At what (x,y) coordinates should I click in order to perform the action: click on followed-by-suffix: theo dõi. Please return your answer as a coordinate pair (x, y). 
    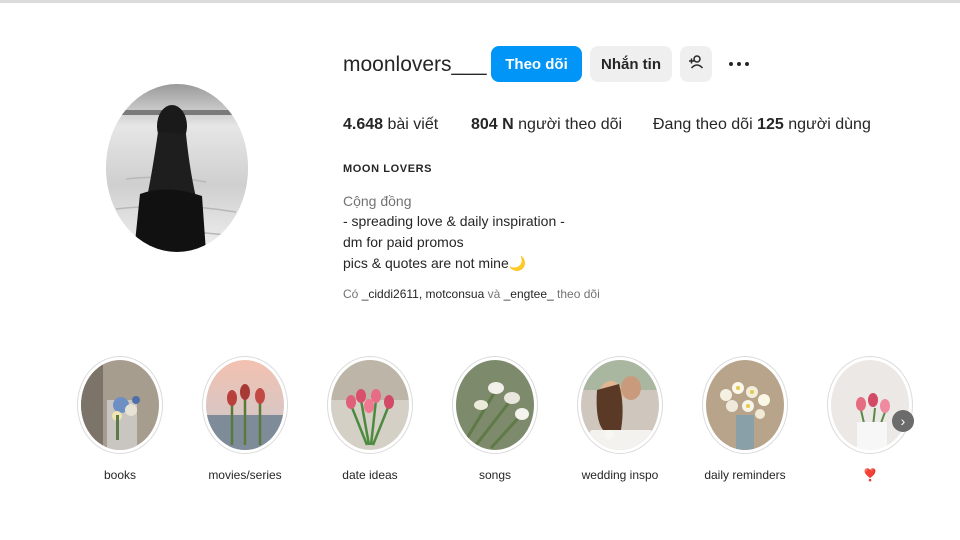
    Looking at the image, I should click on (578, 294).